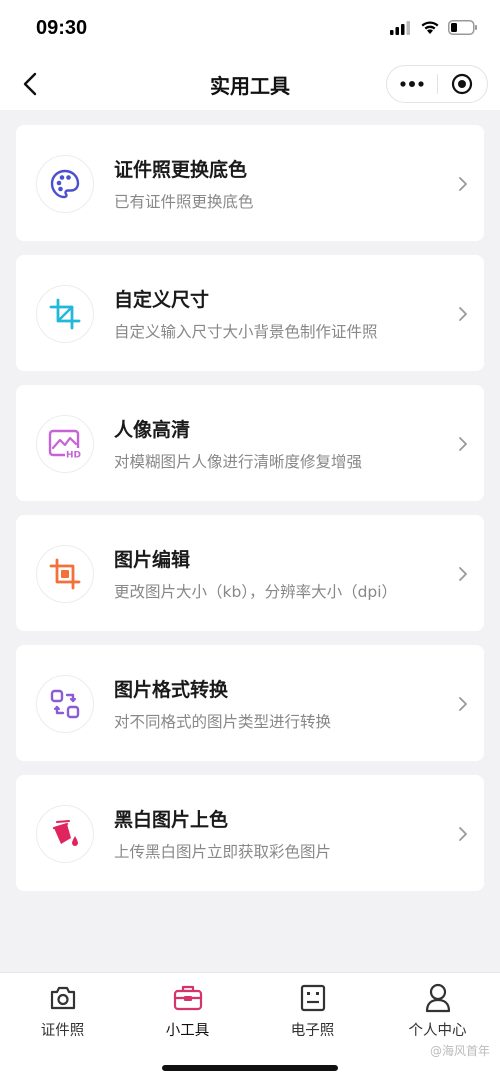 The width and height of the screenshot is (500, 1082). I want to click on target-icon, so click(462, 84).